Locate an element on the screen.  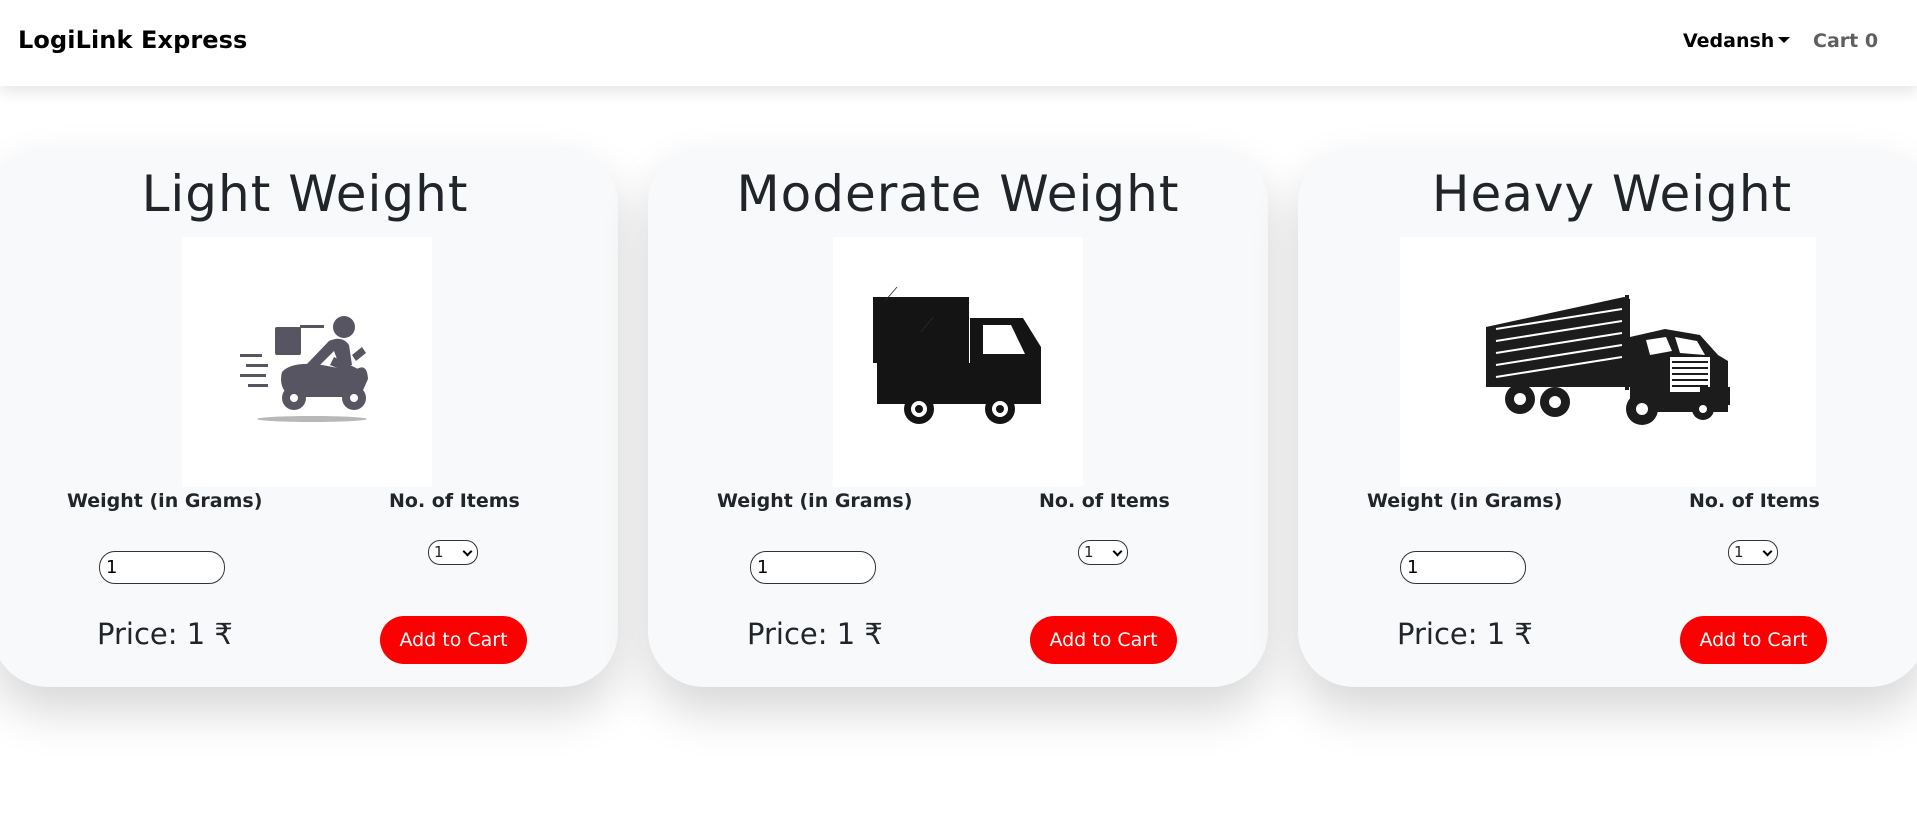
scooter-delivery-icon is located at coordinates (304, 369).